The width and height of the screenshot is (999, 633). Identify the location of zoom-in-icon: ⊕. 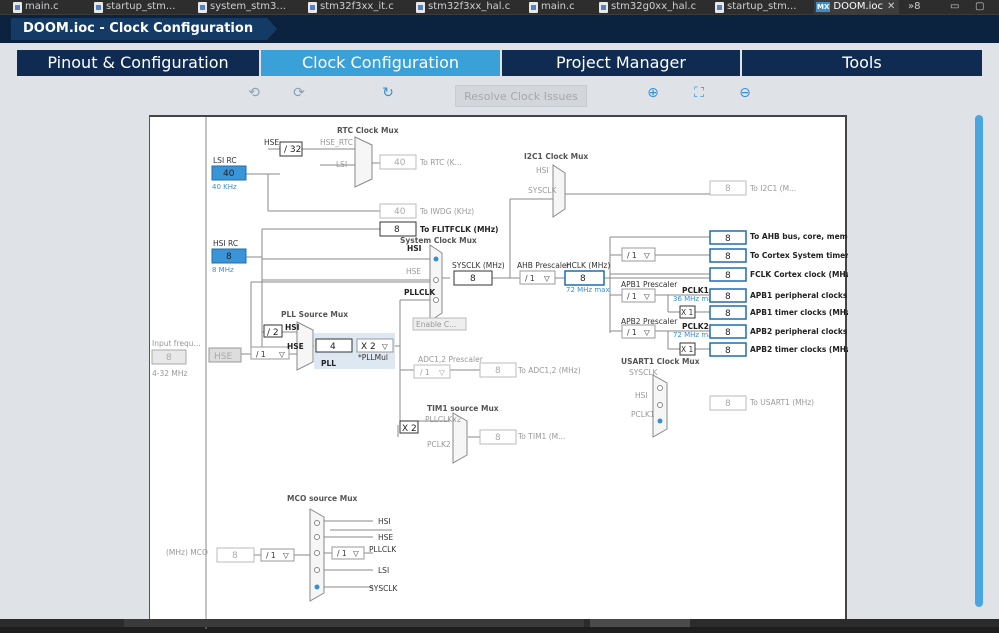
(653, 93).